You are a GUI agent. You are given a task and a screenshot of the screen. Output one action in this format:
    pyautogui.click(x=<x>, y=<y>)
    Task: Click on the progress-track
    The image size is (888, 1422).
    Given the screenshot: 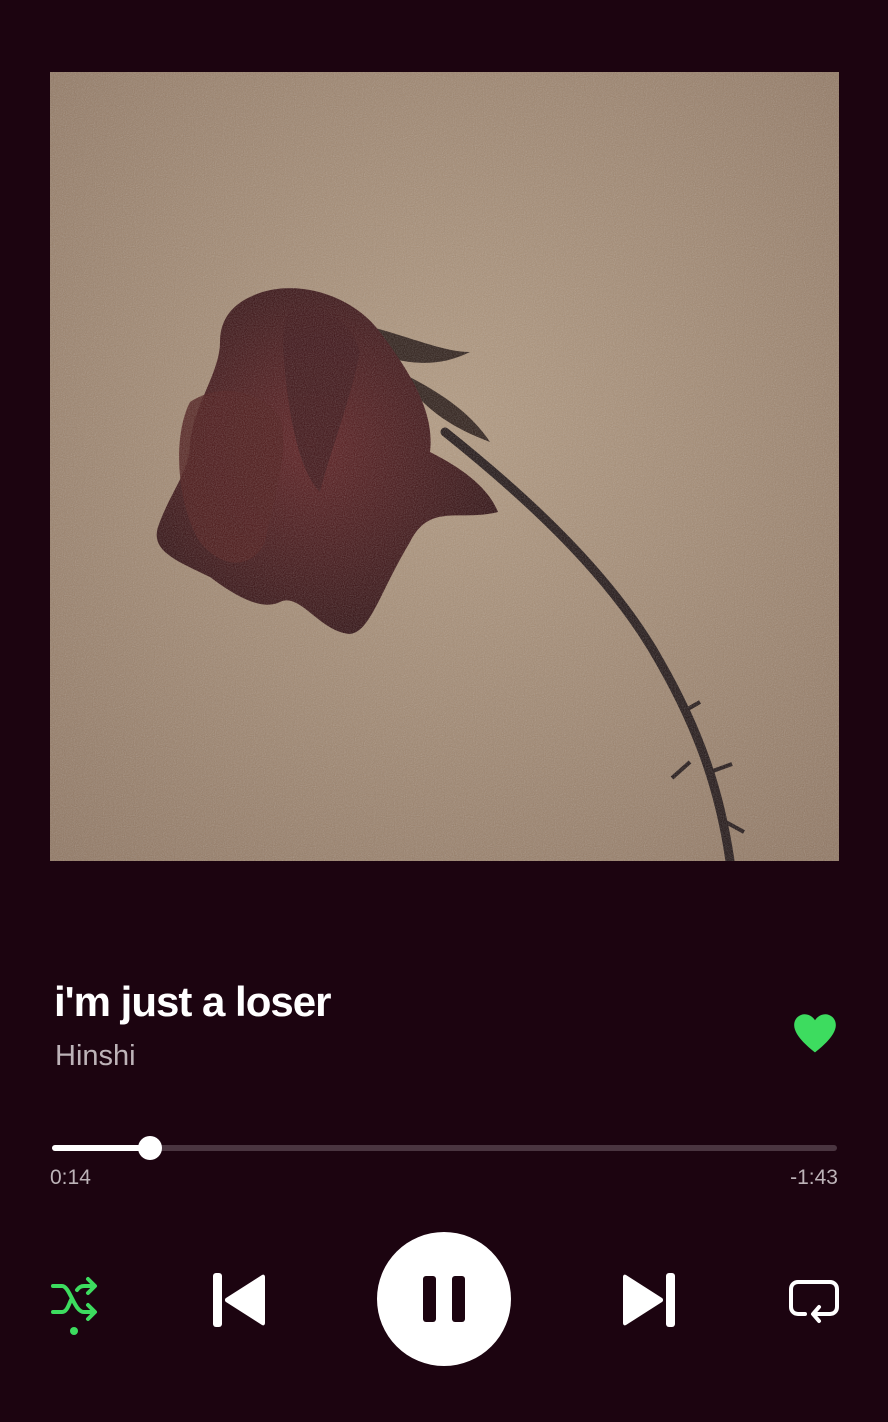 What is the action you would take?
    pyautogui.click(x=444, y=1148)
    